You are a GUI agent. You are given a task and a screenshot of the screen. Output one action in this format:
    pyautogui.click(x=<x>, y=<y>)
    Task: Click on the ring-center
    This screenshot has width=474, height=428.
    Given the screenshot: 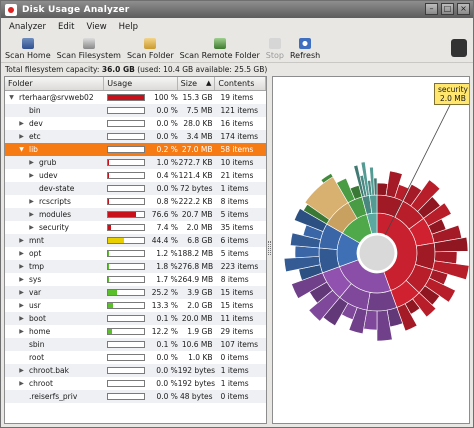 What is the action you would take?
    pyautogui.click(x=377, y=253)
    